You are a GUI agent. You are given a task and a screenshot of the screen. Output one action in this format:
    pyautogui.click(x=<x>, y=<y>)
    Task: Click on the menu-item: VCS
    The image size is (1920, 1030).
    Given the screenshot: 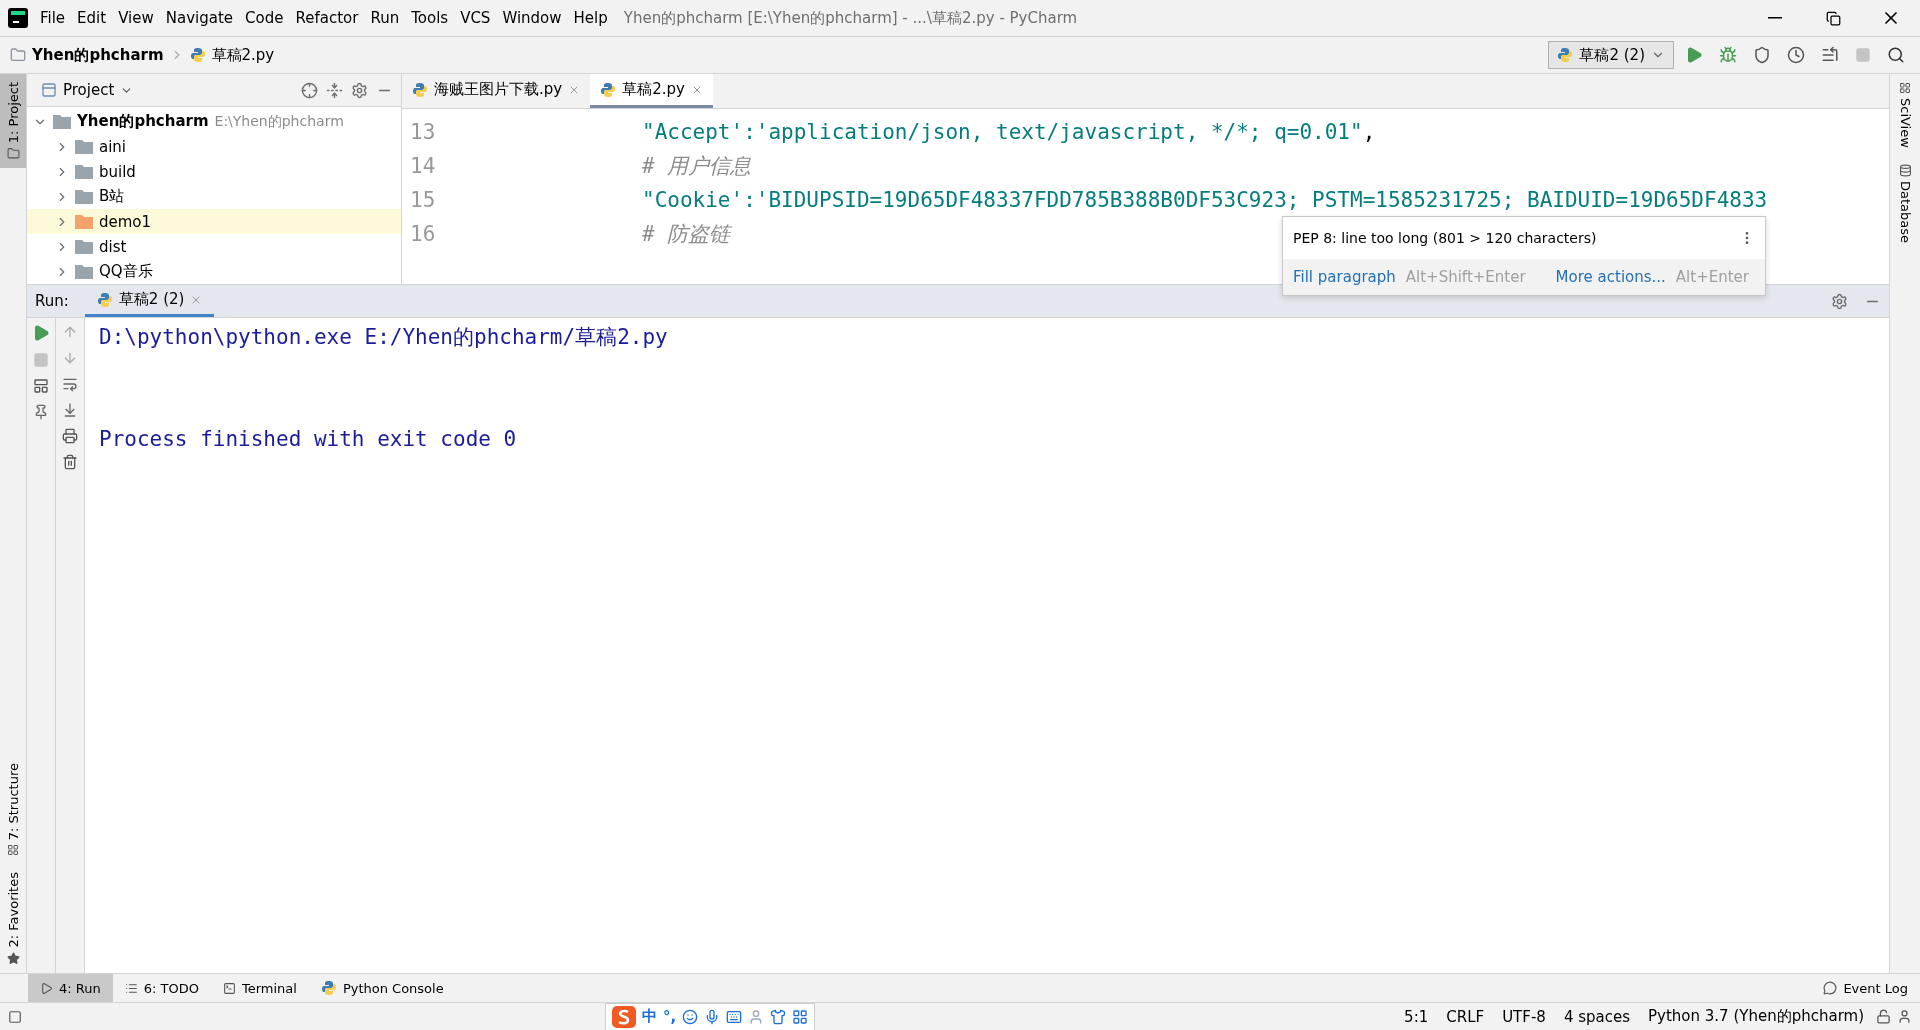 What is the action you would take?
    pyautogui.click(x=475, y=18)
    